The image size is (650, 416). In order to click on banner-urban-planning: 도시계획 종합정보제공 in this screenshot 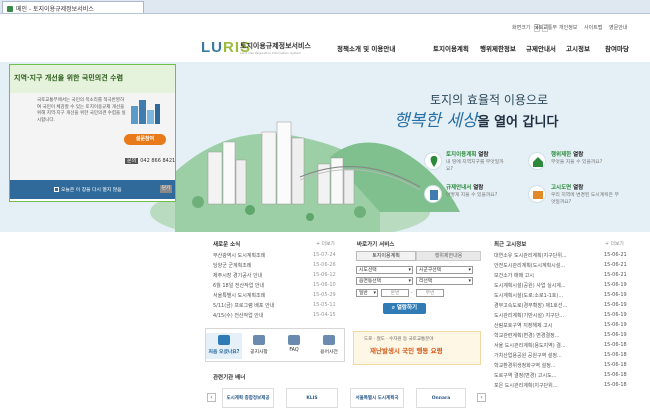, I will do `click(248, 398)`.